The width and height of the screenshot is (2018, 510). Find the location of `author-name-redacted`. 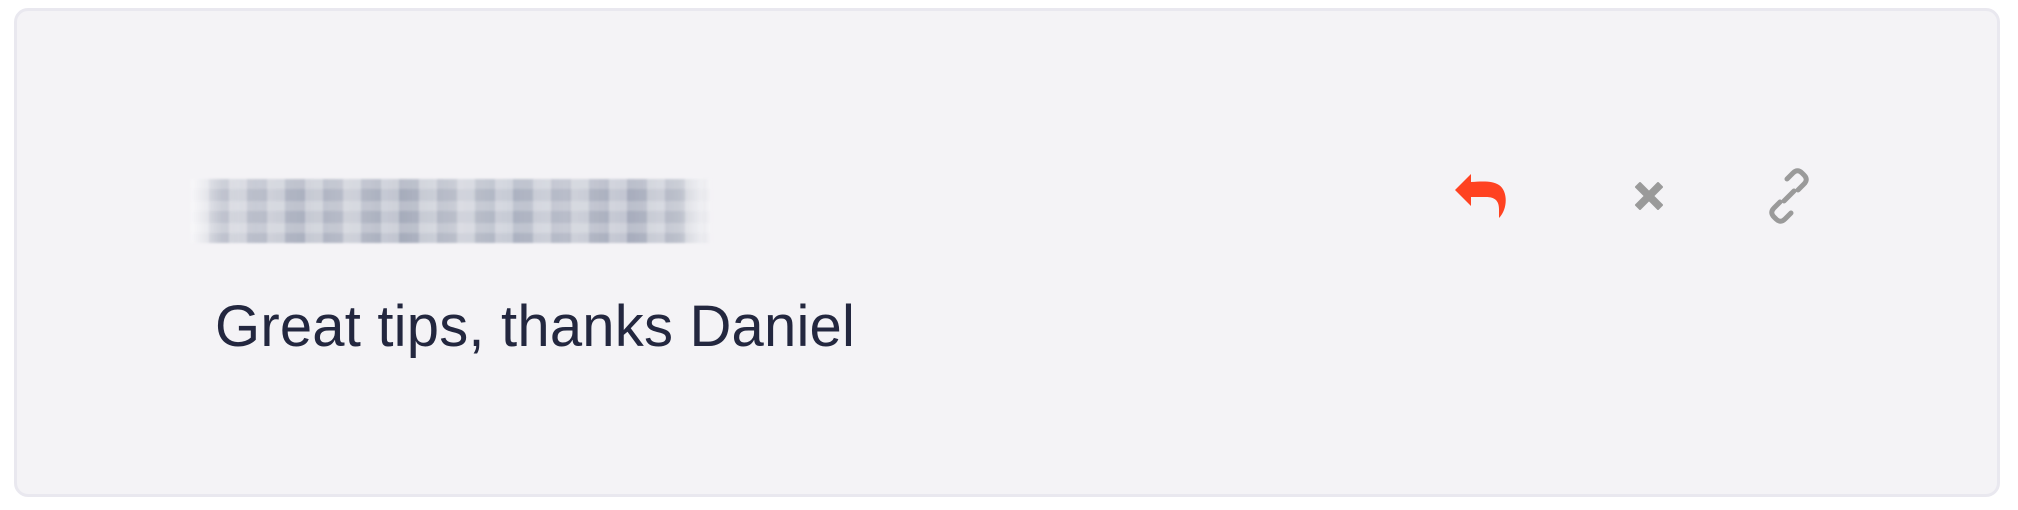

author-name-redacted is located at coordinates (451, 214).